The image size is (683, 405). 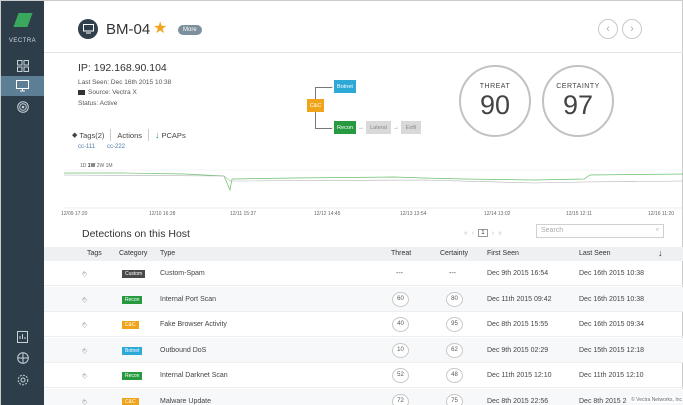 I want to click on column-first-seen: First Seen, so click(x=503, y=253).